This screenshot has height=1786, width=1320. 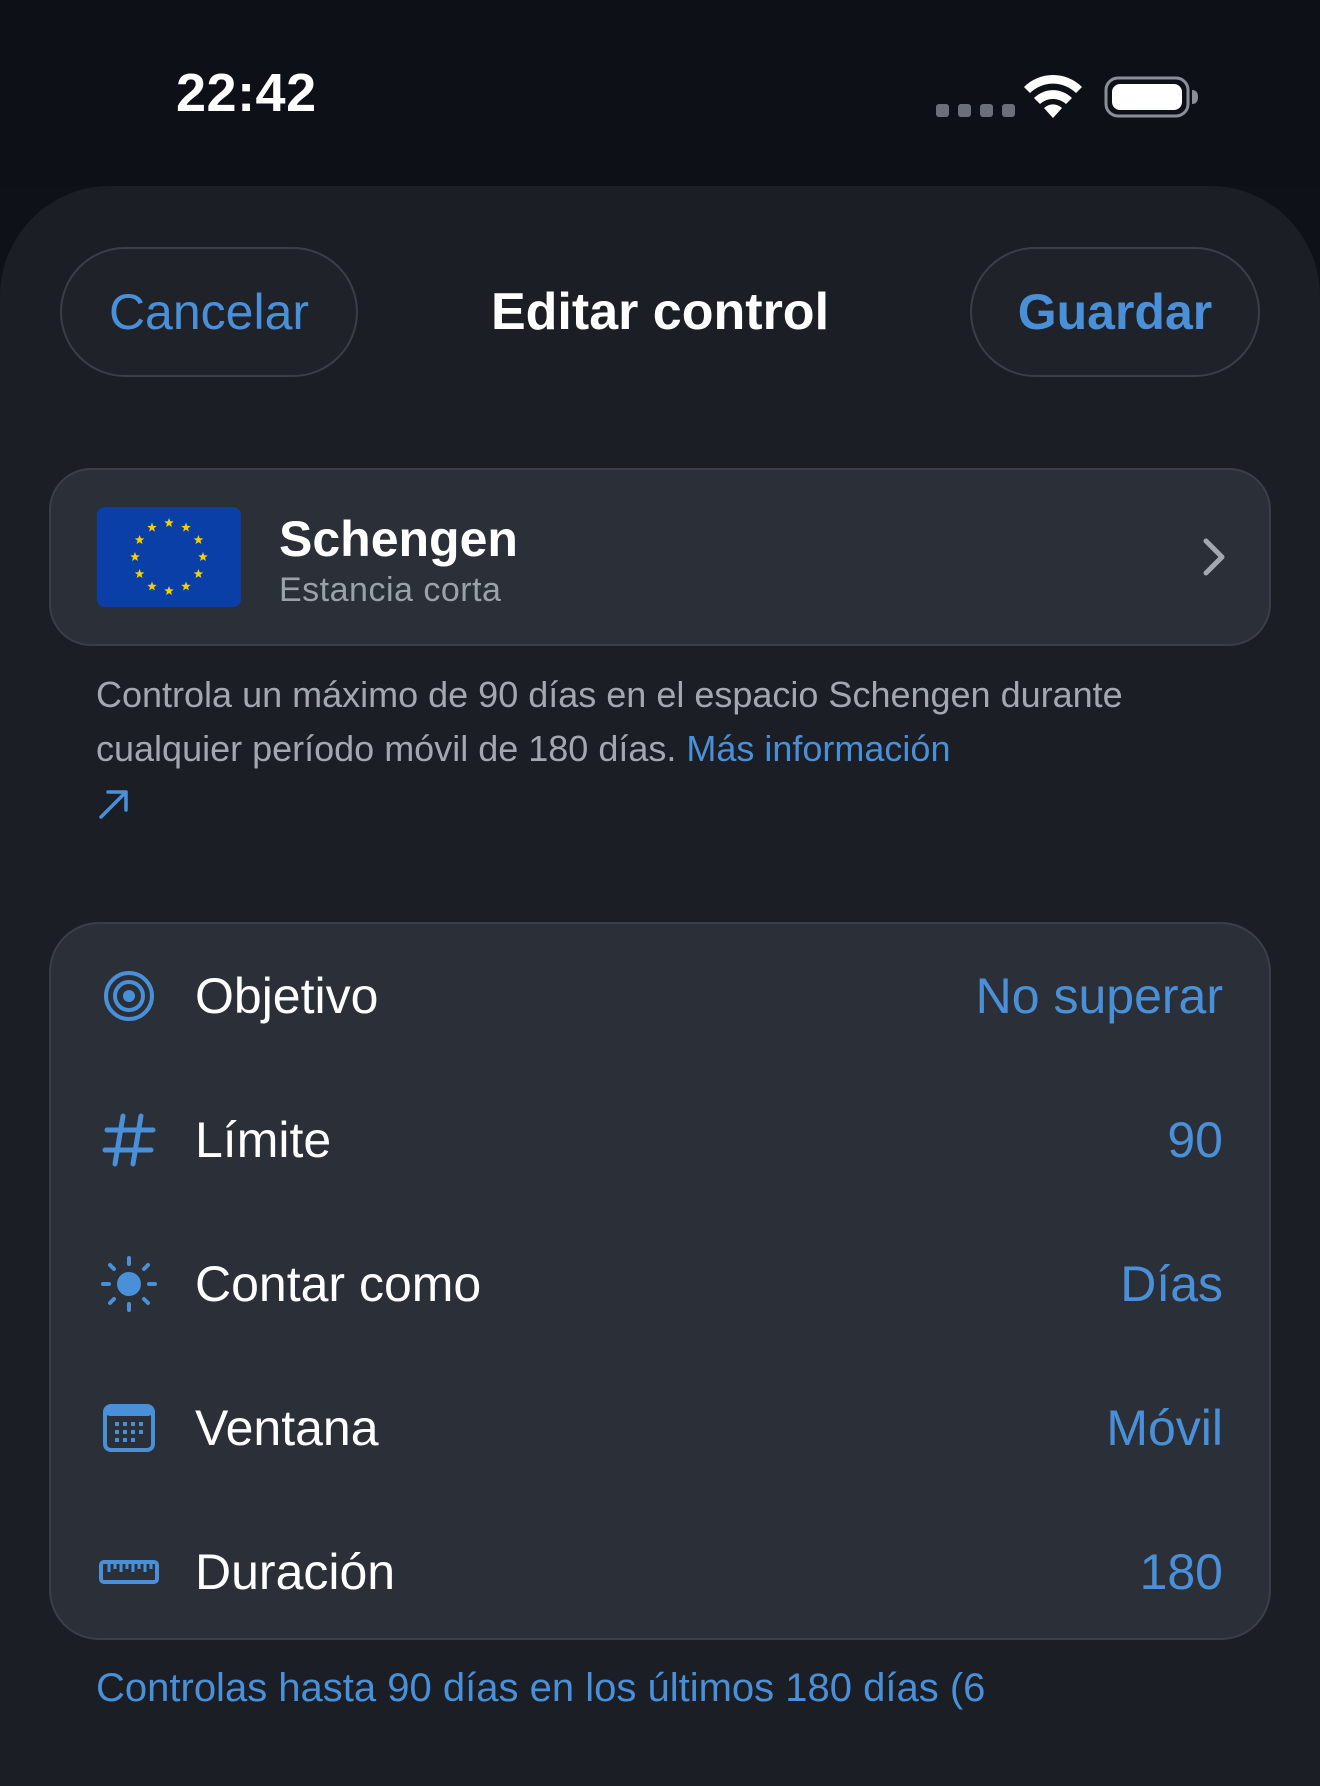 I want to click on setting-label: Límite, so click(x=263, y=1140).